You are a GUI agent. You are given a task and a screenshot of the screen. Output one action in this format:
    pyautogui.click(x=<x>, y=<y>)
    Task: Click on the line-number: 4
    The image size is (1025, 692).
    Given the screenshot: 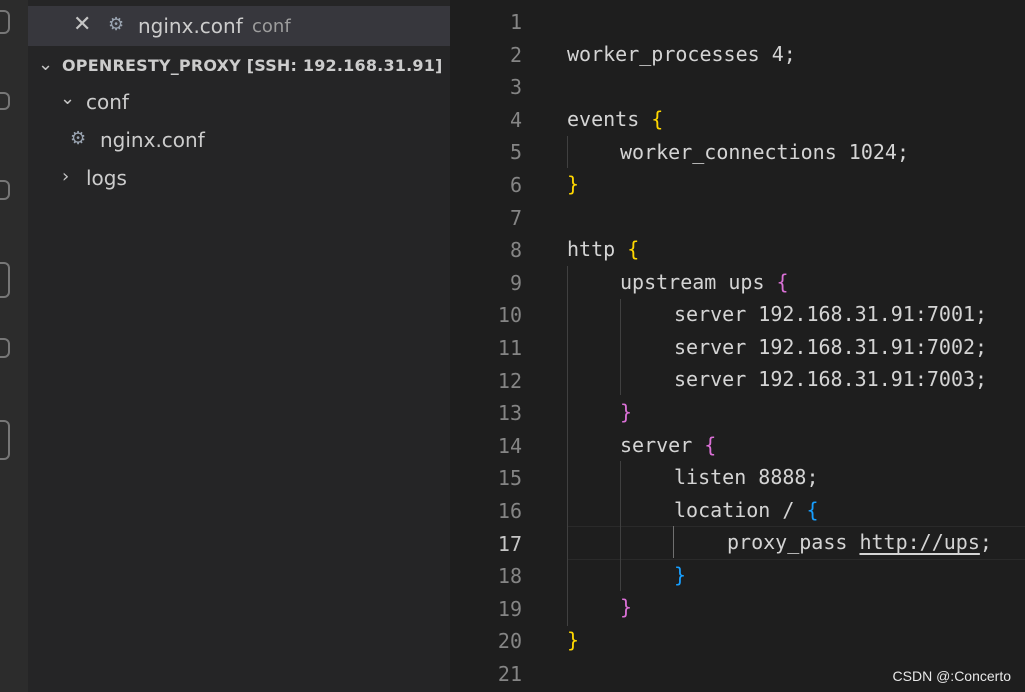 What is the action you would take?
    pyautogui.click(x=515, y=119)
    